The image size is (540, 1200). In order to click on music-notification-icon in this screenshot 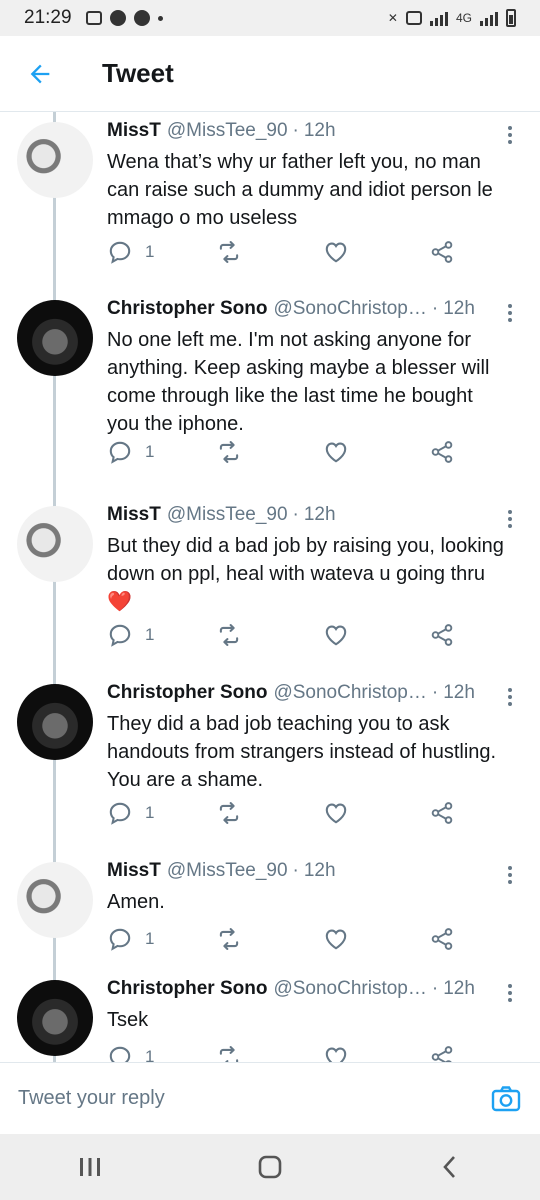, I will do `click(141, 18)`.